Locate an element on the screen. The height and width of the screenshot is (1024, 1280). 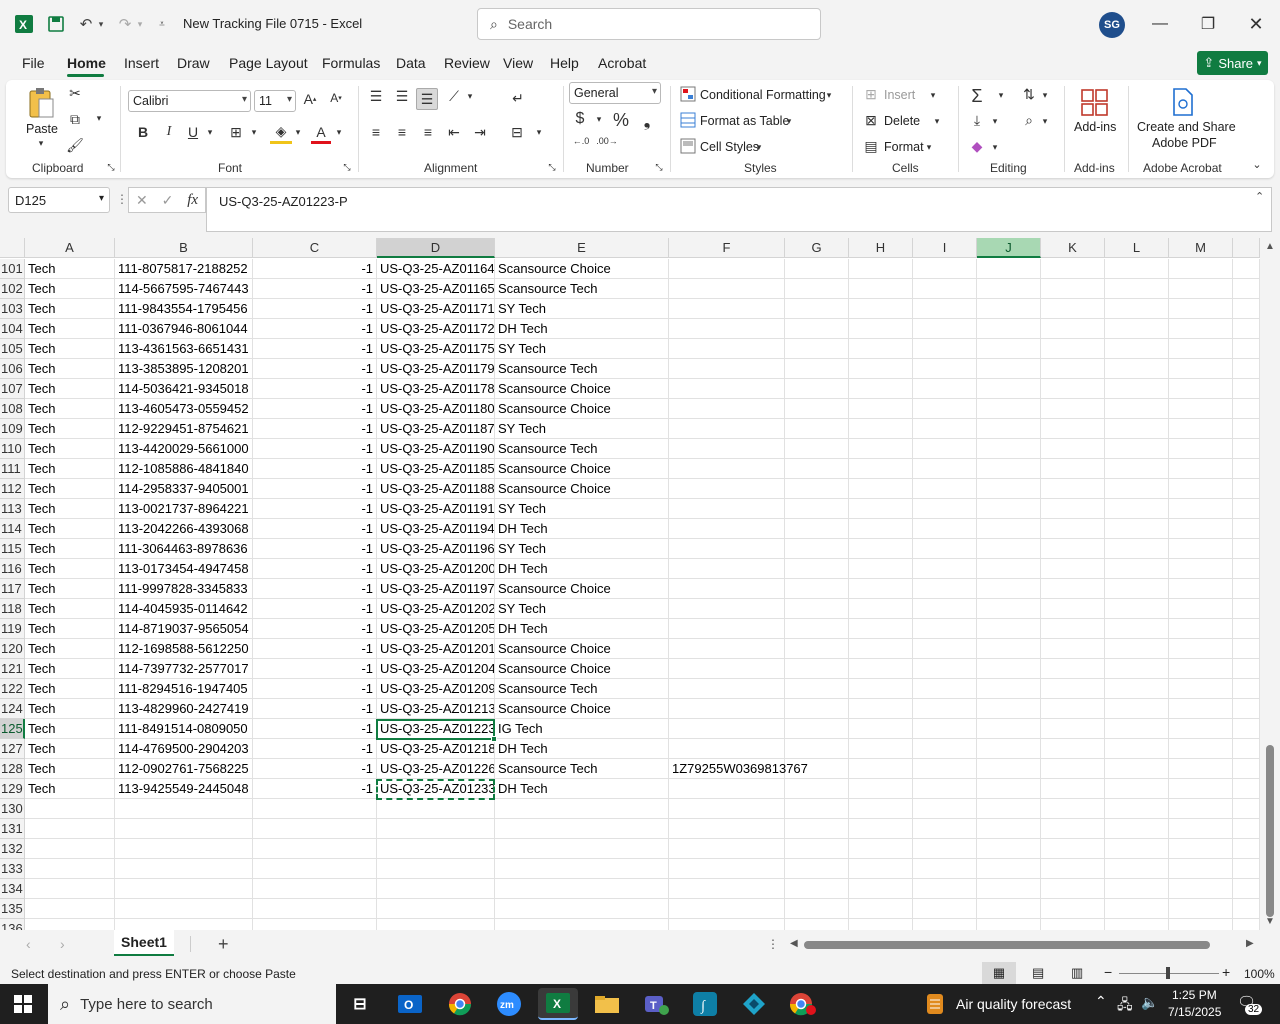
adobe-pdf-icon is located at coordinates (1183, 102).